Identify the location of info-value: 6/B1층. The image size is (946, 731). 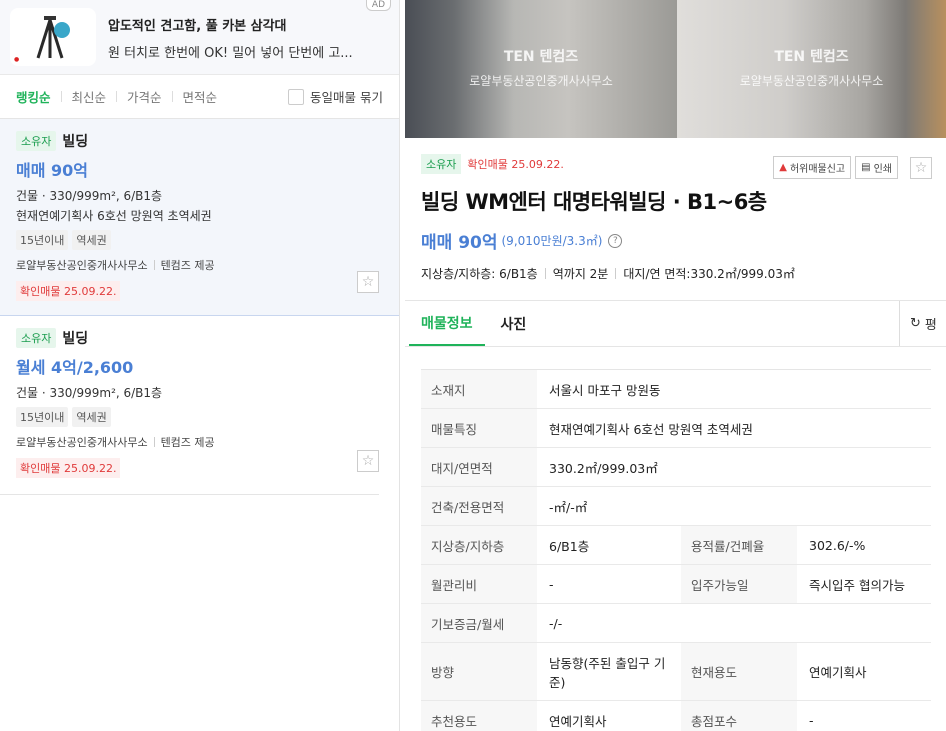
(609, 545).